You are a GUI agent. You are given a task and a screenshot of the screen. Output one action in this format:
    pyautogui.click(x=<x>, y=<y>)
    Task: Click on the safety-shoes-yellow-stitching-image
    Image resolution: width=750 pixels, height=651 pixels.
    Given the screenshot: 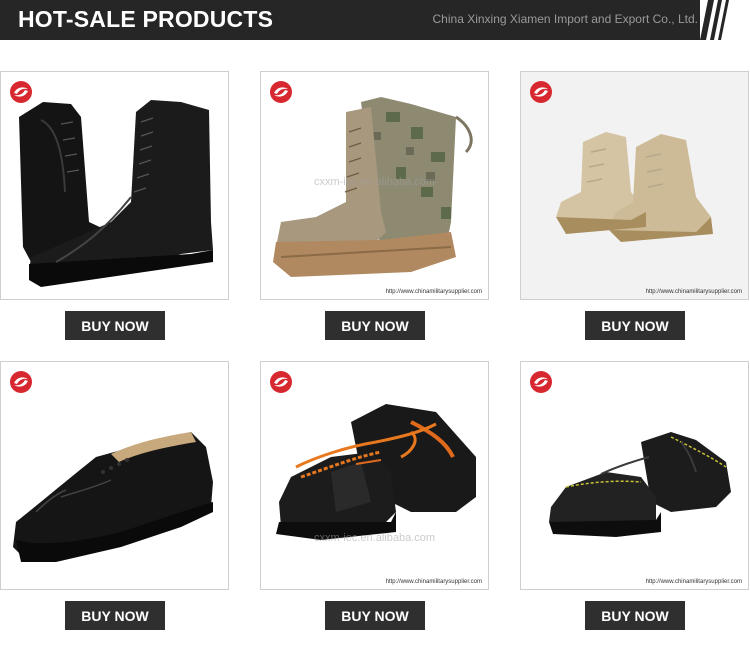 What is the action you would take?
    pyautogui.click(x=640, y=484)
    